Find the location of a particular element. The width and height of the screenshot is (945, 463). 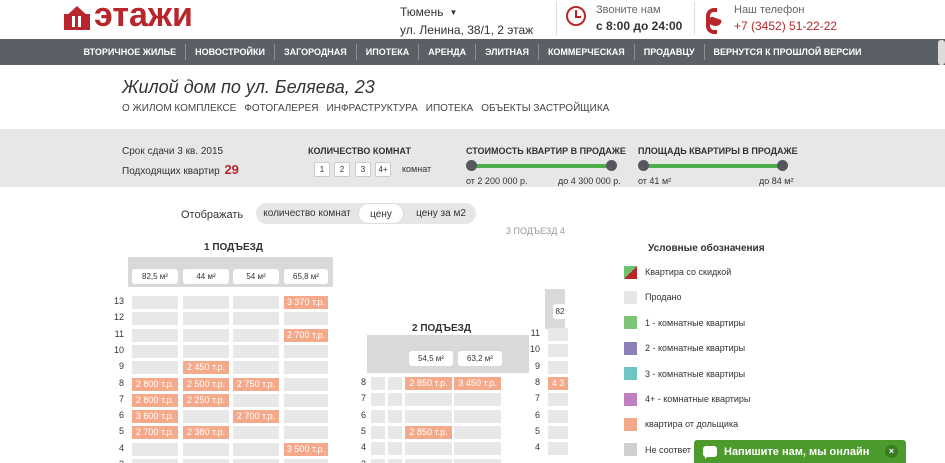

nav-item-mortgage: ИПОТЕКА is located at coordinates (388, 52).